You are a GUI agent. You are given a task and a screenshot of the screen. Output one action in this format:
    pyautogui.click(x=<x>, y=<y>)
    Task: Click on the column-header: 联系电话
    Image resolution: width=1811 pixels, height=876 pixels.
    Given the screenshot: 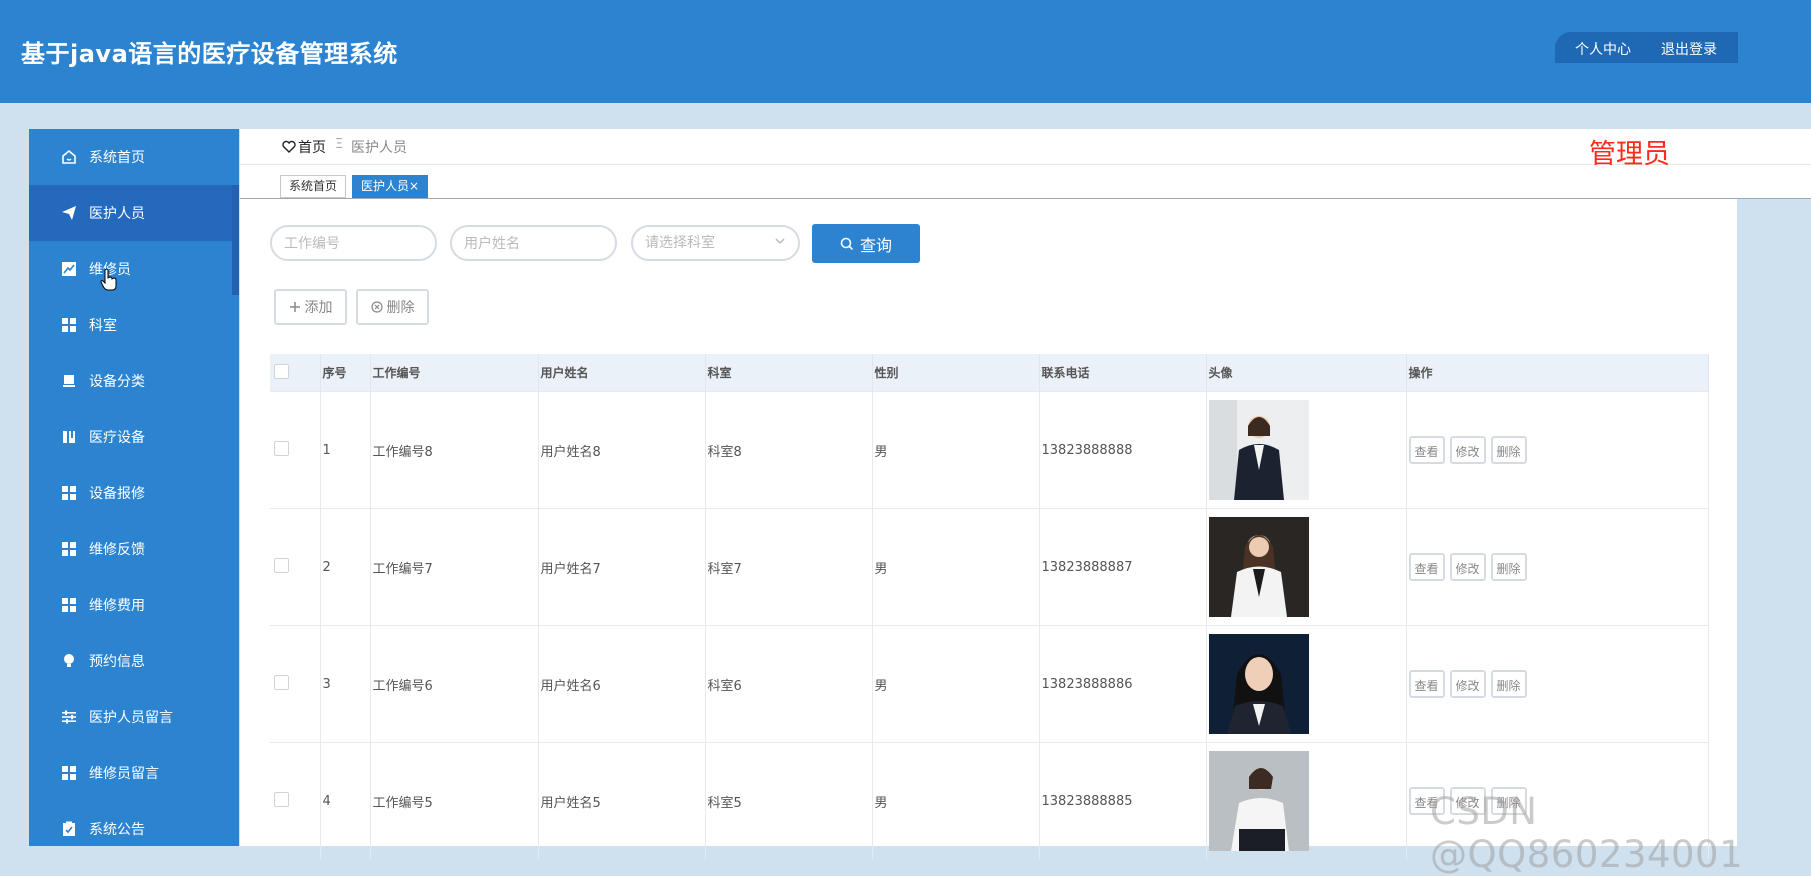 What is the action you would take?
    pyautogui.click(x=1123, y=373)
    